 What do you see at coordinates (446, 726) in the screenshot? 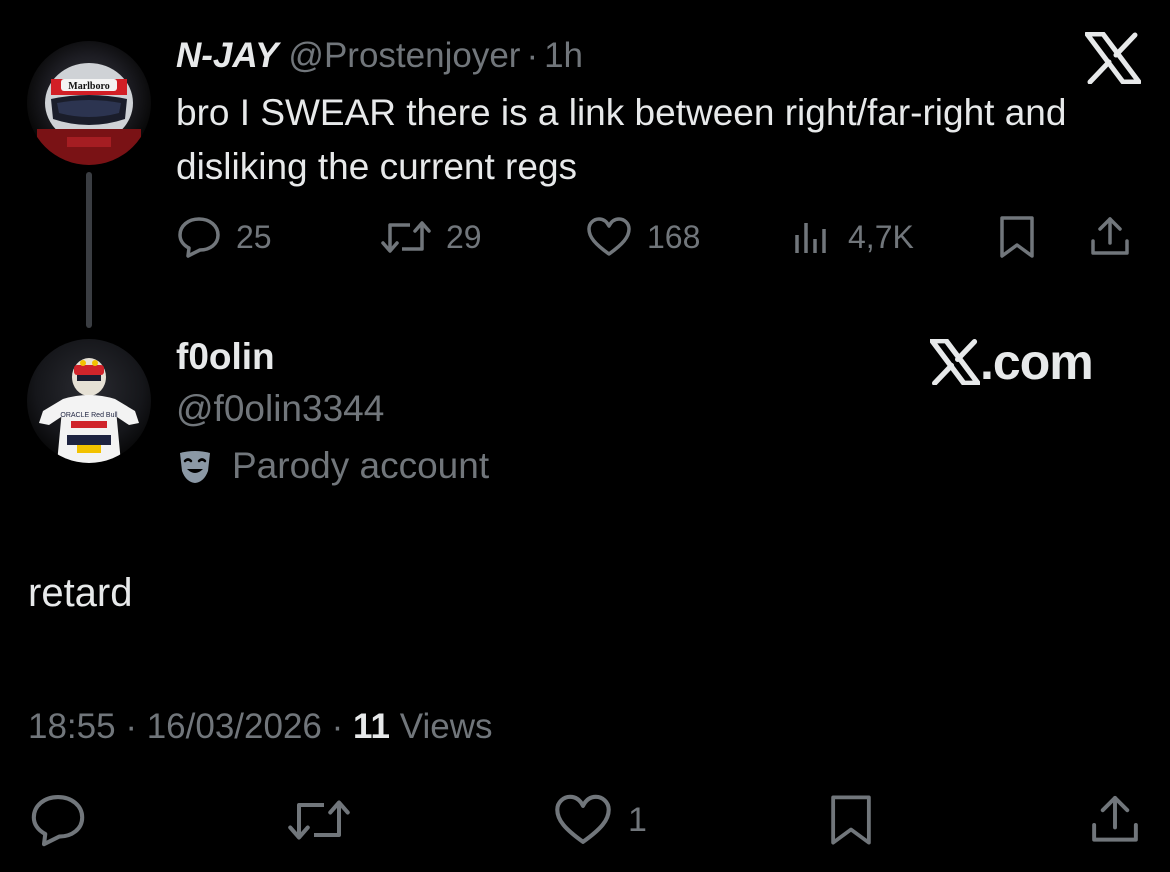
I see `reply-views-label: Views` at bounding box center [446, 726].